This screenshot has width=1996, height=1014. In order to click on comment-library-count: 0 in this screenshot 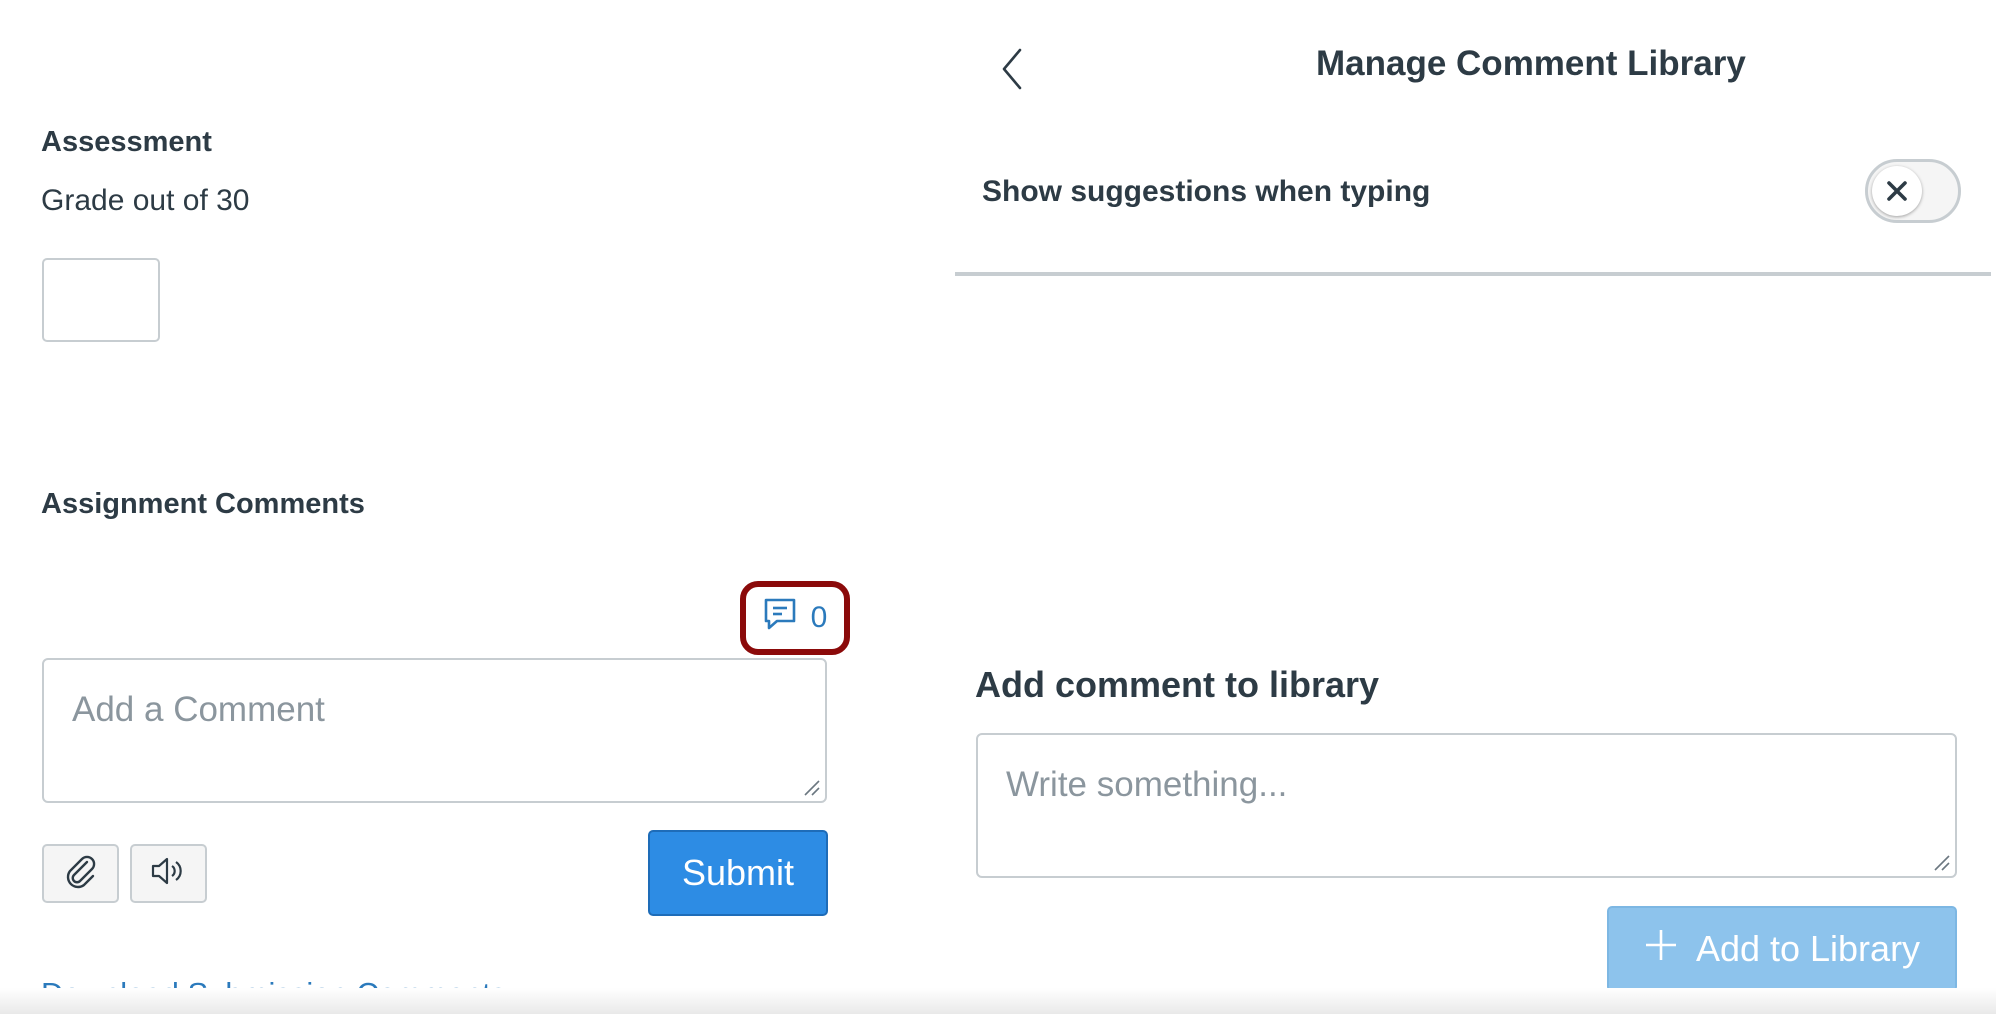, I will do `click(819, 617)`.